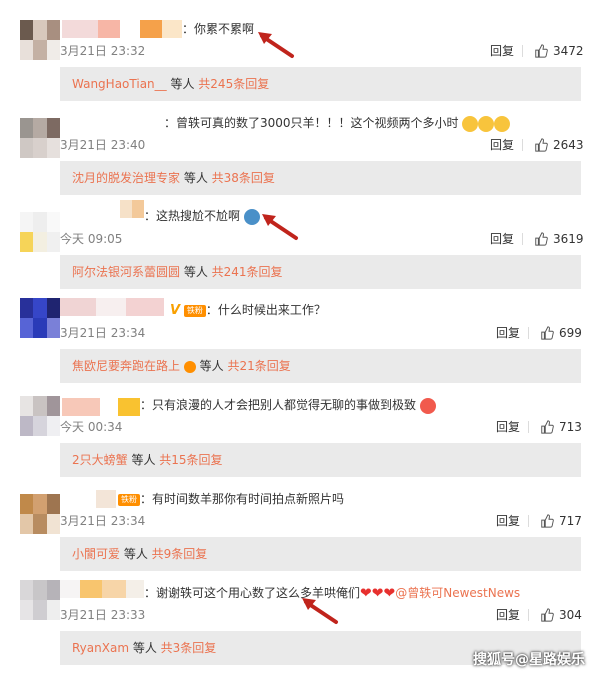  I want to click on like-count: 3472, so click(568, 51).